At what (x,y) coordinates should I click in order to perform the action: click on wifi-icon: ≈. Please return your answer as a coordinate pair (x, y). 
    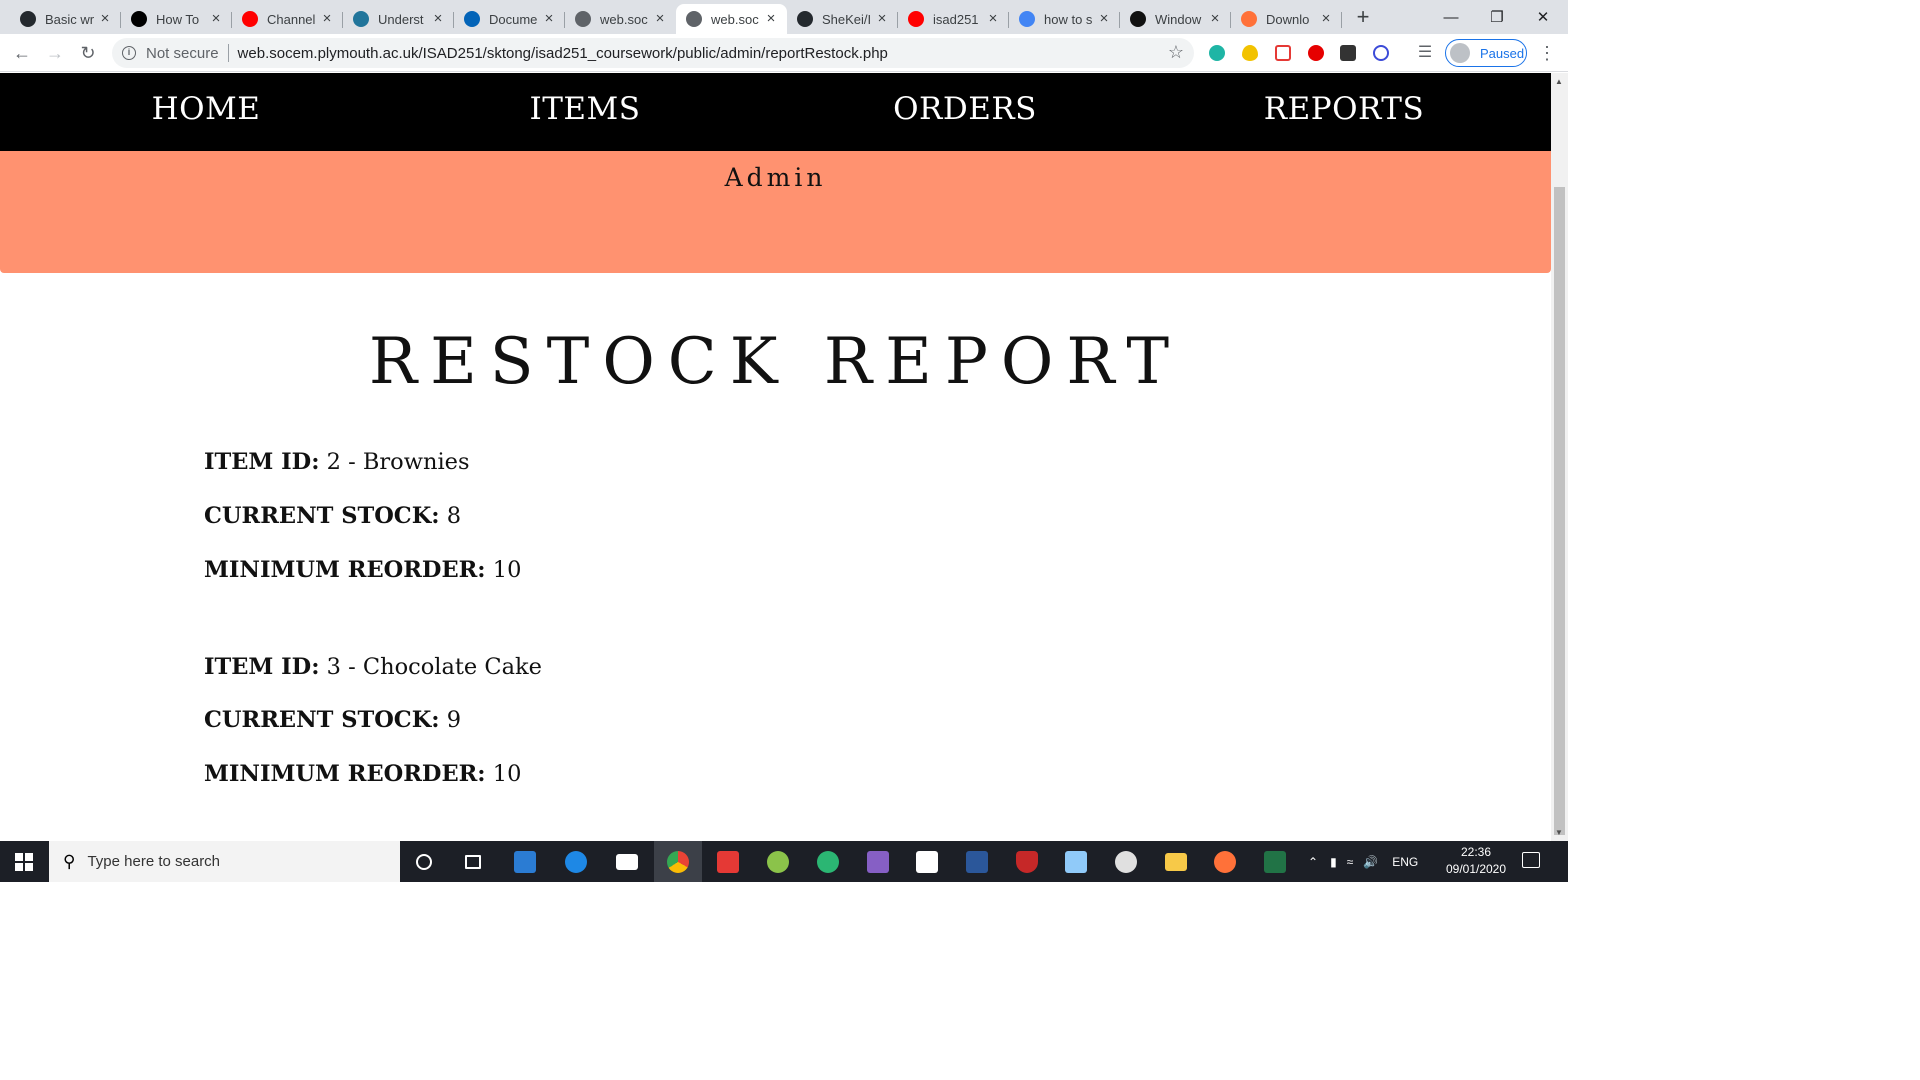
    Looking at the image, I should click on (1350, 862).